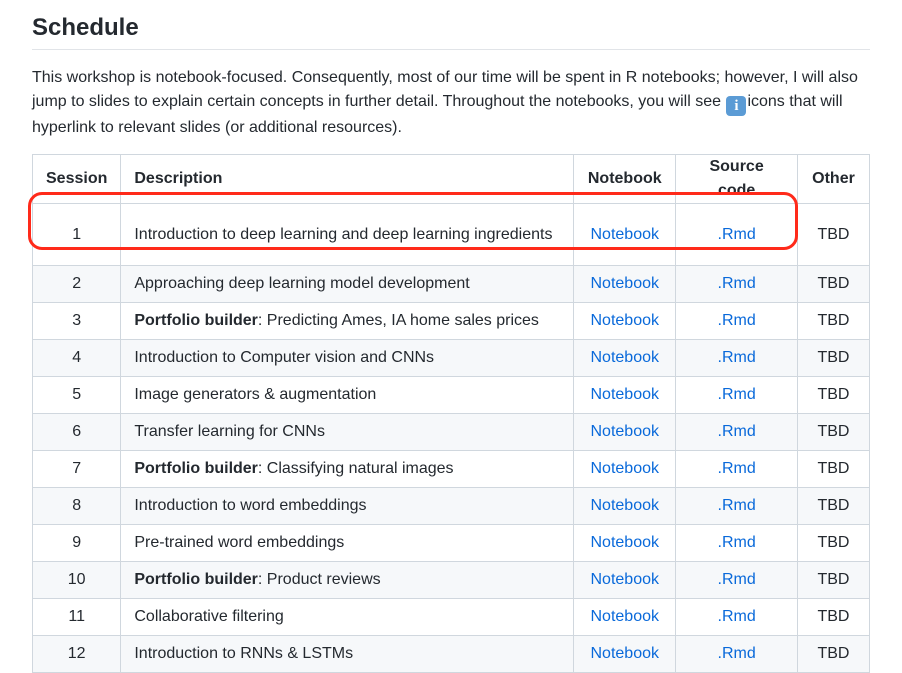  What do you see at coordinates (76, 179) in the screenshot?
I see `header-session: Session` at bounding box center [76, 179].